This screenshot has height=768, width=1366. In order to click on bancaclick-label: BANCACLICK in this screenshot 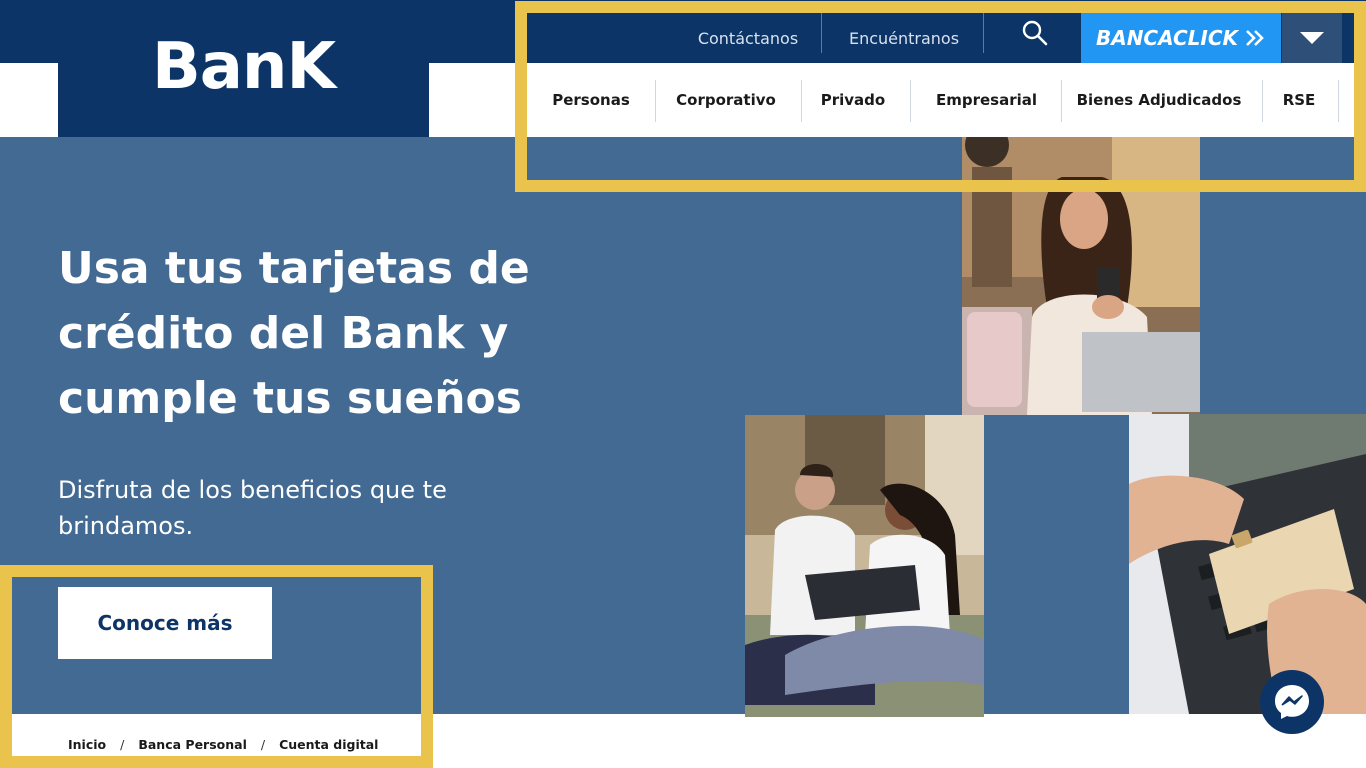, I will do `click(1167, 38)`.